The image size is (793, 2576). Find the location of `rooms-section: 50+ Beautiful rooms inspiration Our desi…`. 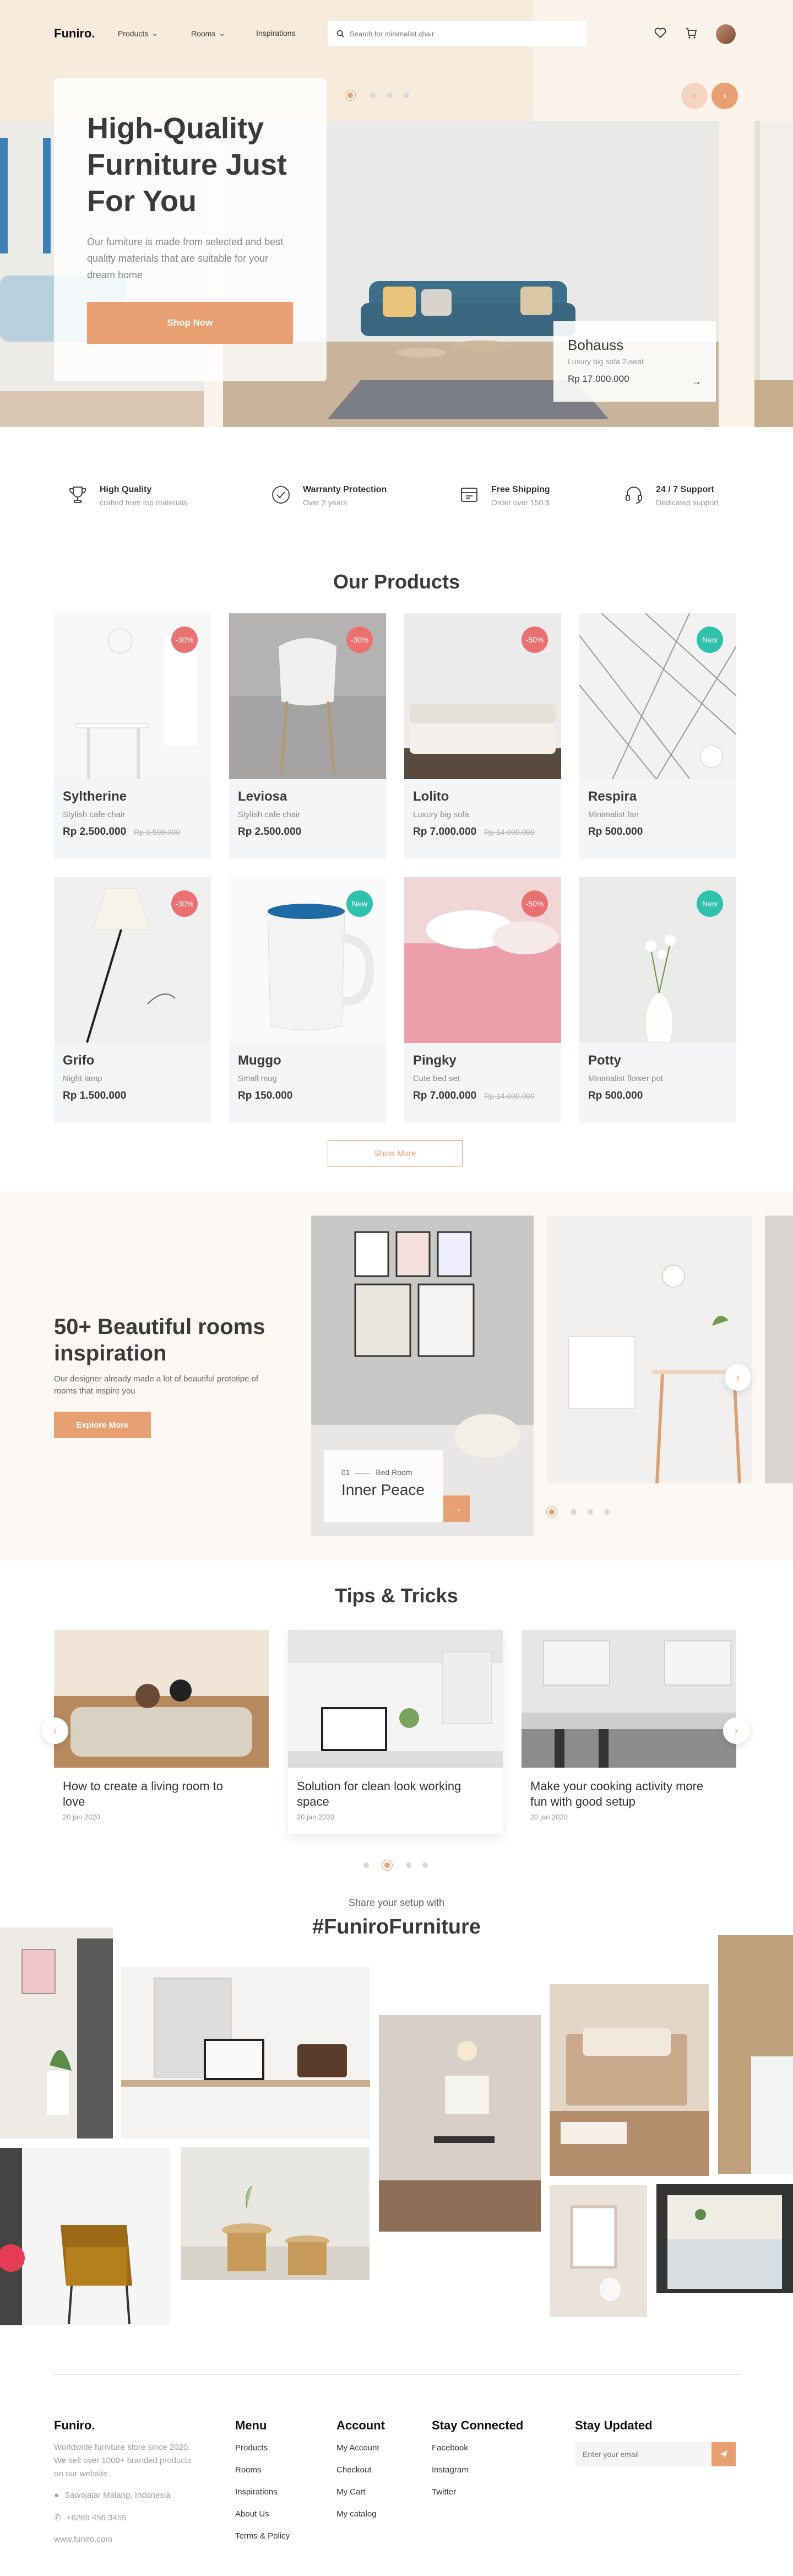

rooms-section: 50+ Beautiful rooms inspiration Our desi… is located at coordinates (397, 1375).